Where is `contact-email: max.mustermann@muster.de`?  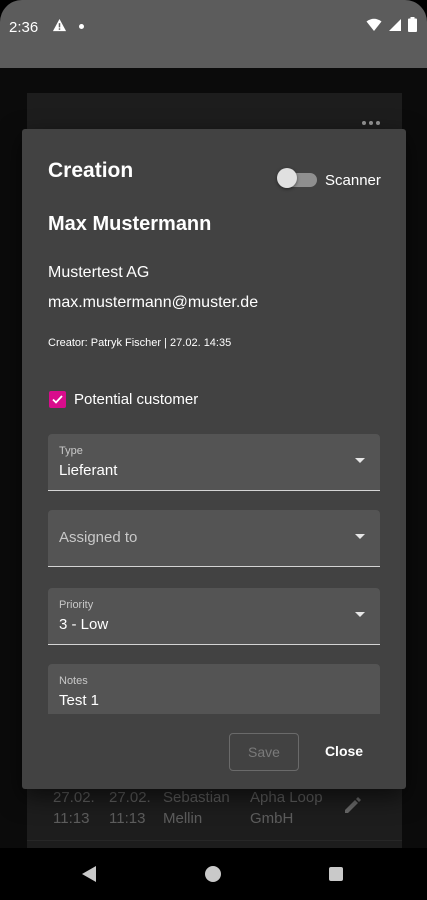 contact-email: max.mustermann@muster.de is located at coordinates (153, 302).